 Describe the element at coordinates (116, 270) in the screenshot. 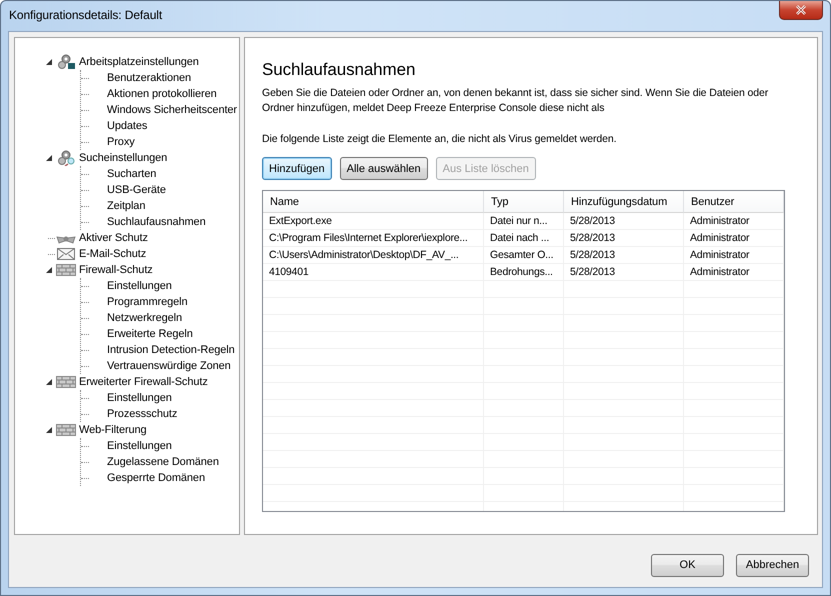

I see `tree-item: Firewall-Schutz` at that location.